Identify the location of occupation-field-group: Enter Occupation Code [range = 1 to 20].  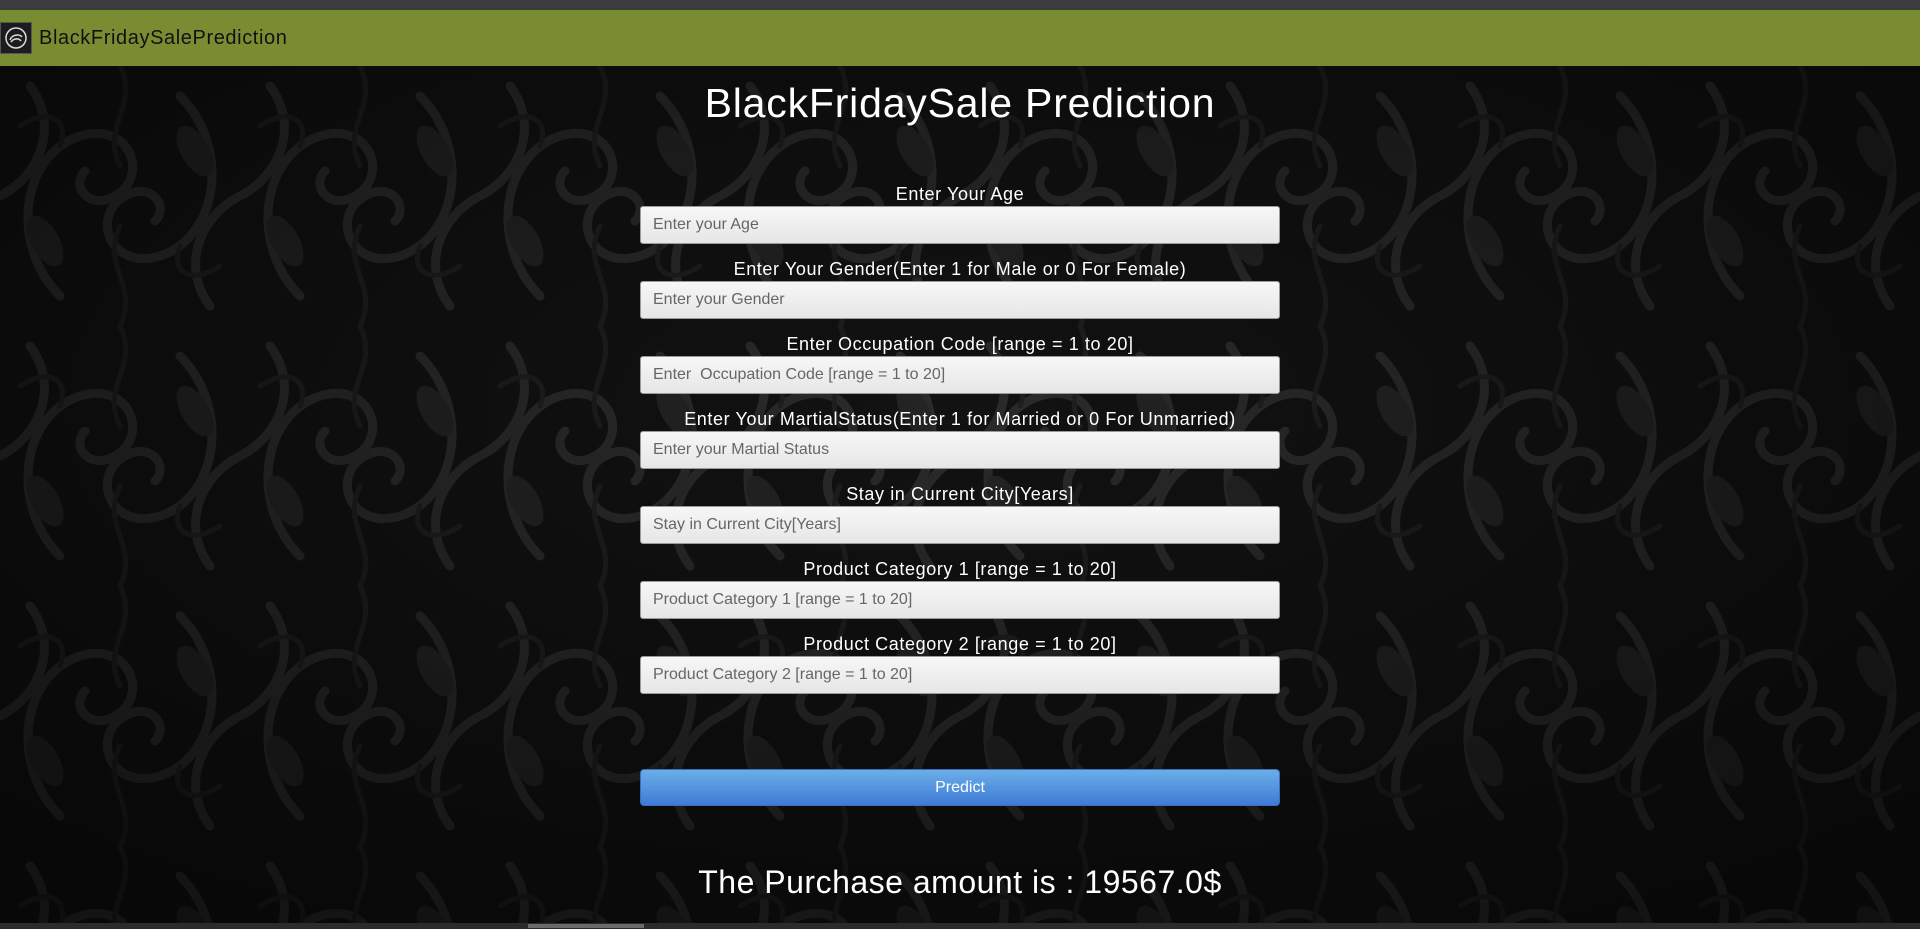
(960, 363).